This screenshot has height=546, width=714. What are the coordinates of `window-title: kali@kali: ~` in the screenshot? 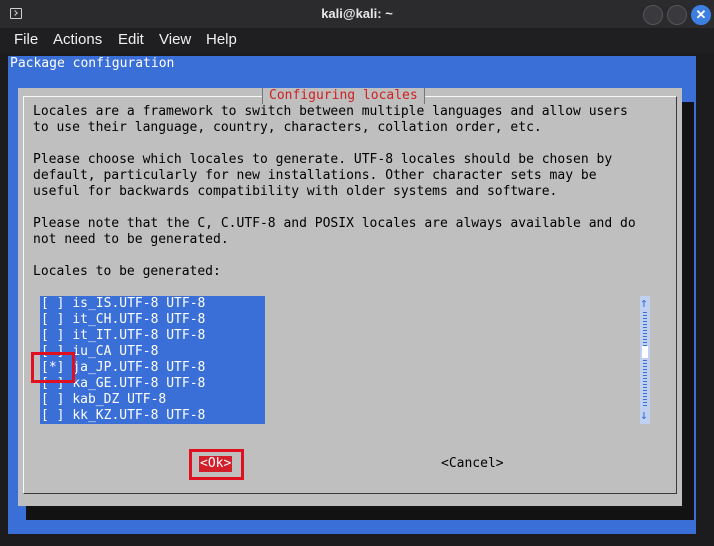 It's located at (357, 13).